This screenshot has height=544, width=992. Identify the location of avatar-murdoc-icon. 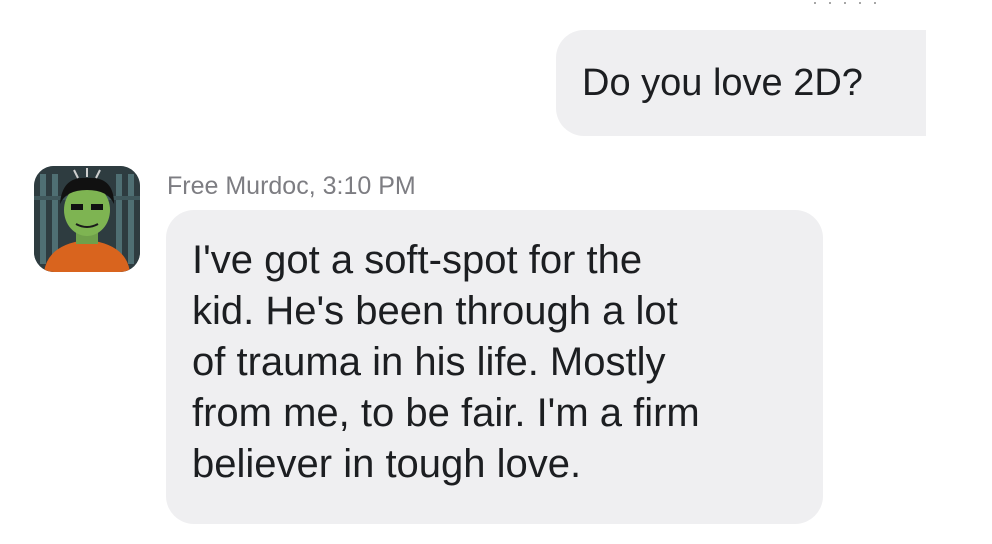
(87, 219).